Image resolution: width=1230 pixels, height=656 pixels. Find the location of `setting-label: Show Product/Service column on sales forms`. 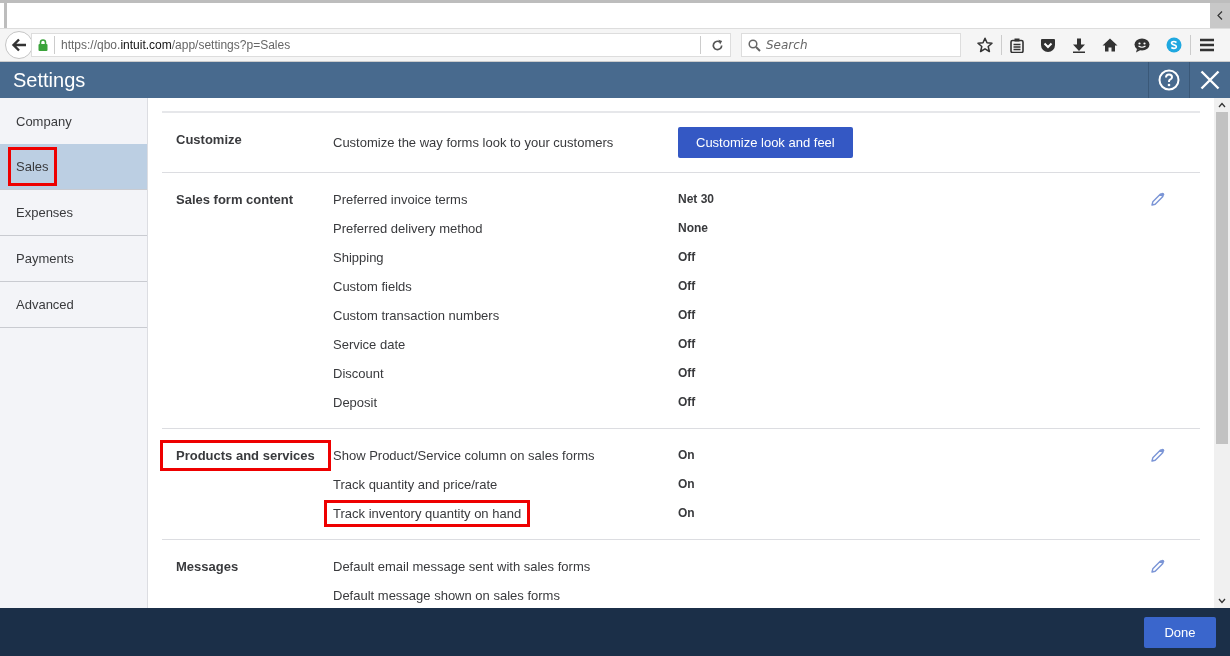

setting-label: Show Product/Service column on sales forms is located at coordinates (464, 455).